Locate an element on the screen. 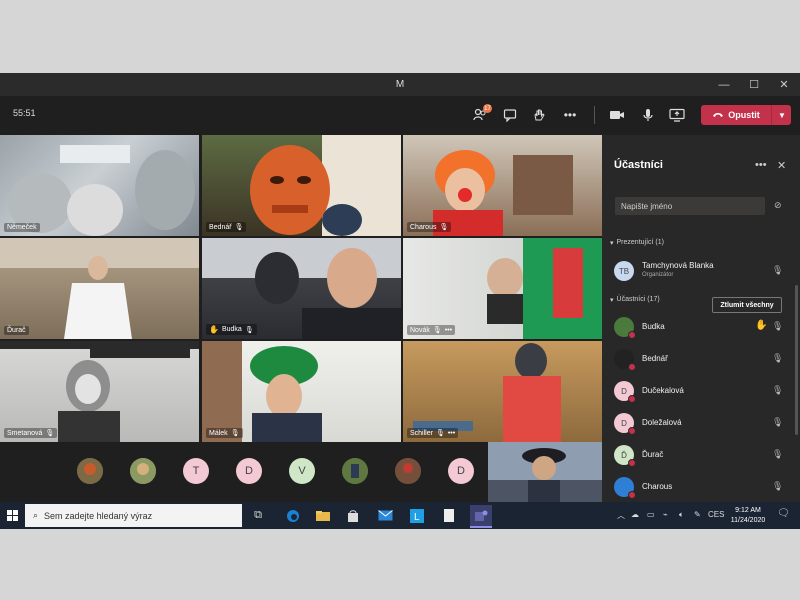 The width and height of the screenshot is (800, 600). video-tile: Smetanová 🎙︎ is located at coordinates (99, 391).